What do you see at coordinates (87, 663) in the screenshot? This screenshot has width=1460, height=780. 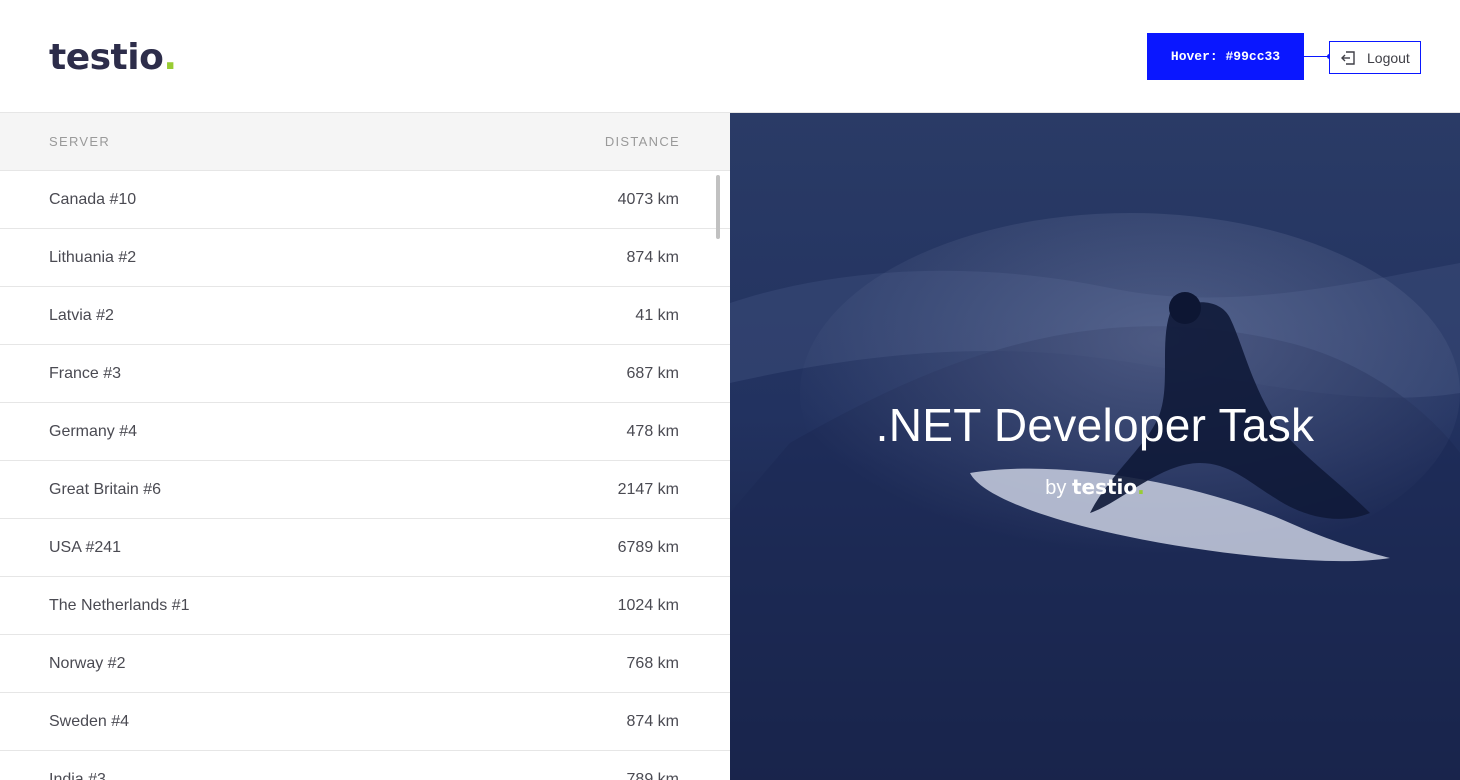 I see `server-name: Norway #2` at bounding box center [87, 663].